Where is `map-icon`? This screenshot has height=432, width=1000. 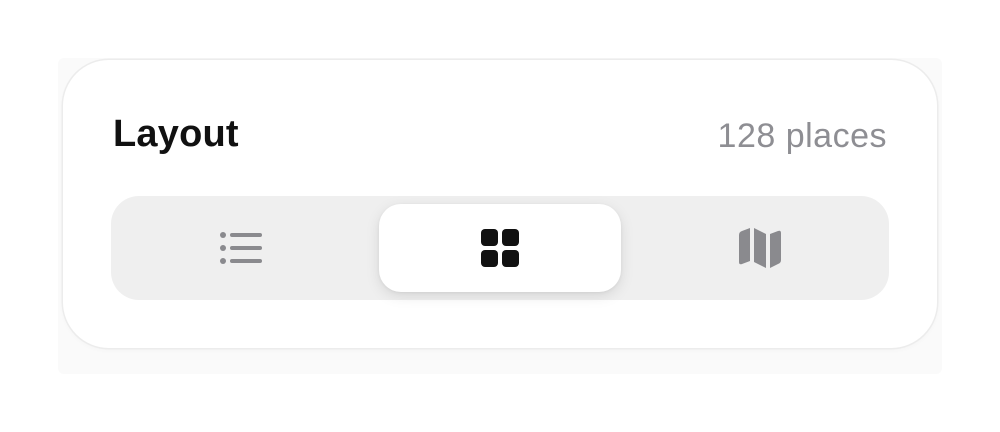 map-icon is located at coordinates (759, 248).